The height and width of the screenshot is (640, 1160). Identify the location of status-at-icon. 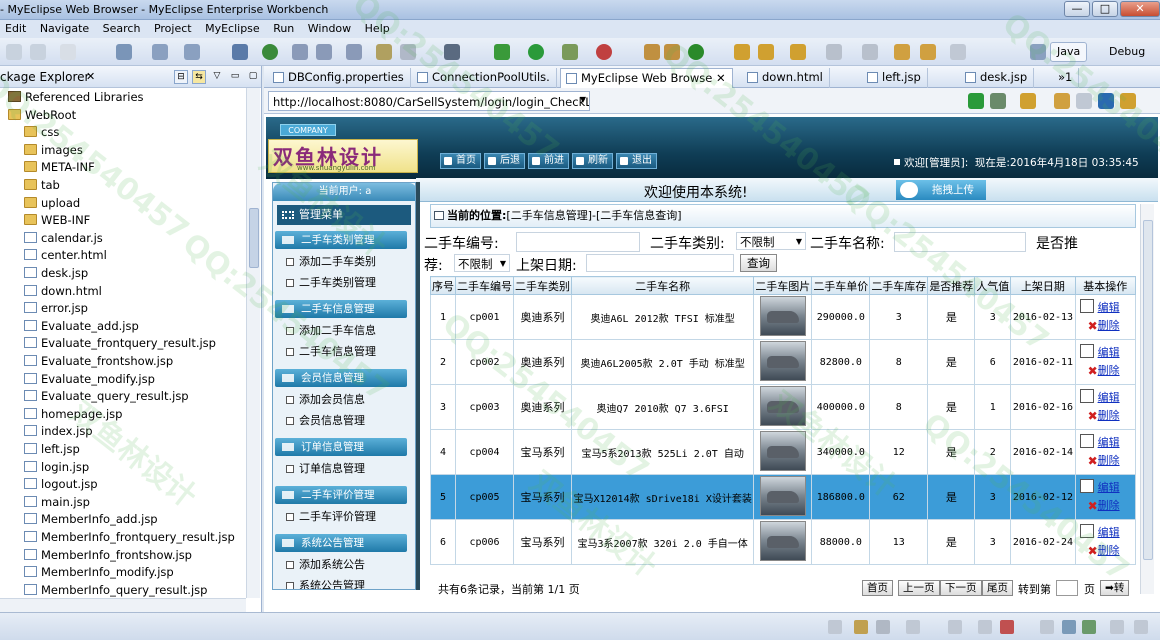
(883, 627).